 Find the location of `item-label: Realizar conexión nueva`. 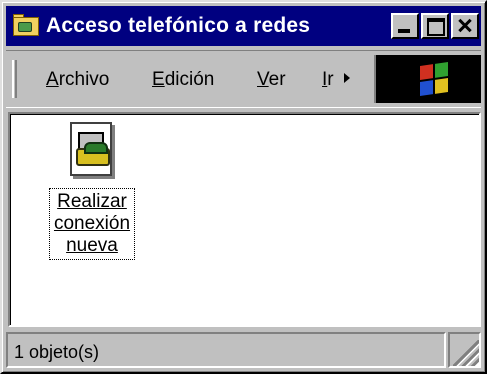

item-label: Realizar conexión nueva is located at coordinates (92, 224).